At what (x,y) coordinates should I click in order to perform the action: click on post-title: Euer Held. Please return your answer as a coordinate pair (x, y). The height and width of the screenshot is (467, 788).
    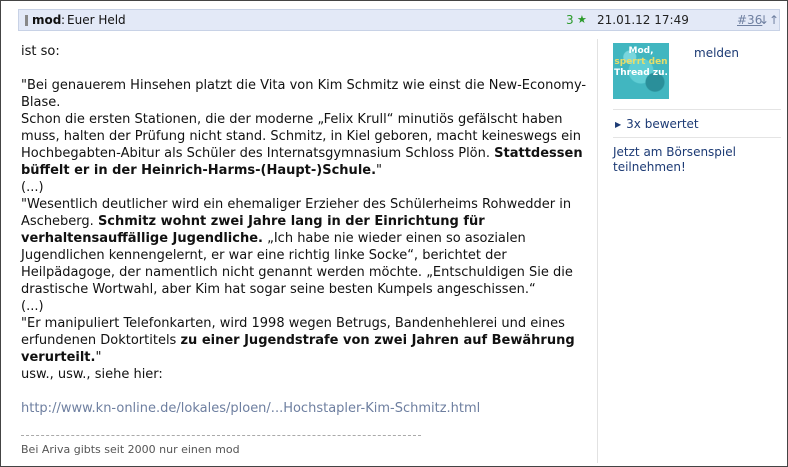
    Looking at the image, I should click on (96, 20).